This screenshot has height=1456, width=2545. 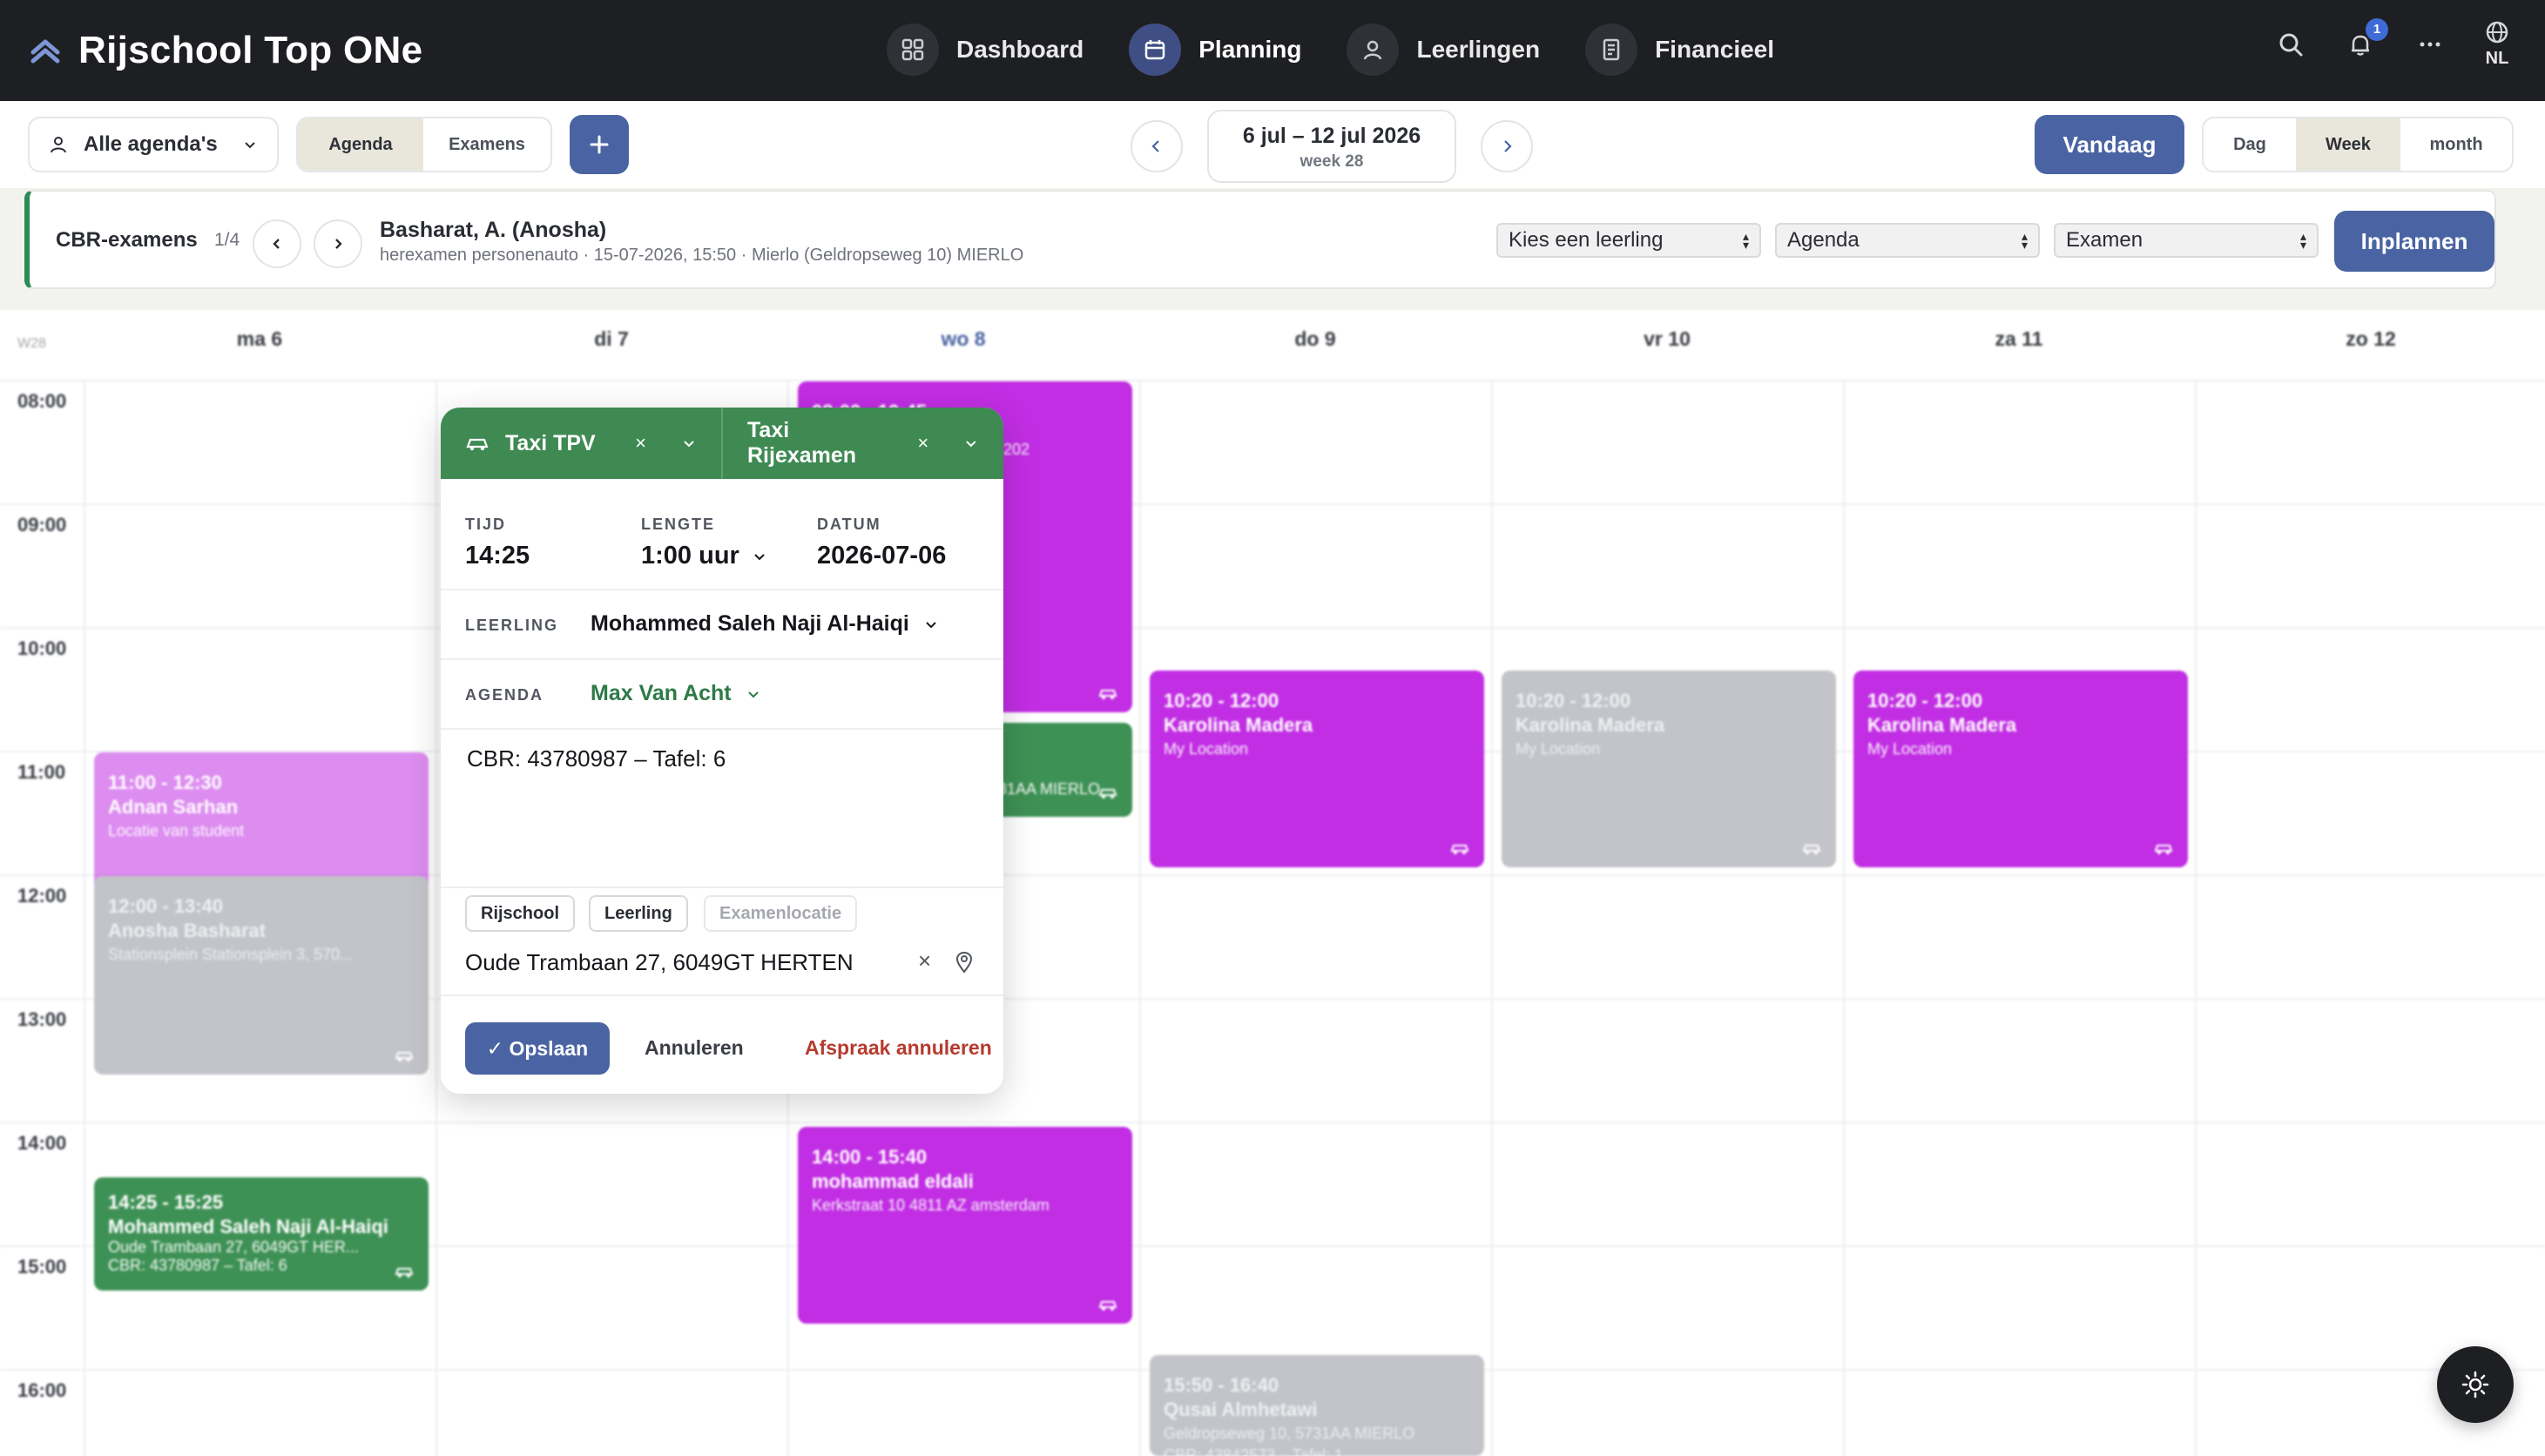 What do you see at coordinates (1215, 49) in the screenshot?
I see `nav-planning: Planning` at bounding box center [1215, 49].